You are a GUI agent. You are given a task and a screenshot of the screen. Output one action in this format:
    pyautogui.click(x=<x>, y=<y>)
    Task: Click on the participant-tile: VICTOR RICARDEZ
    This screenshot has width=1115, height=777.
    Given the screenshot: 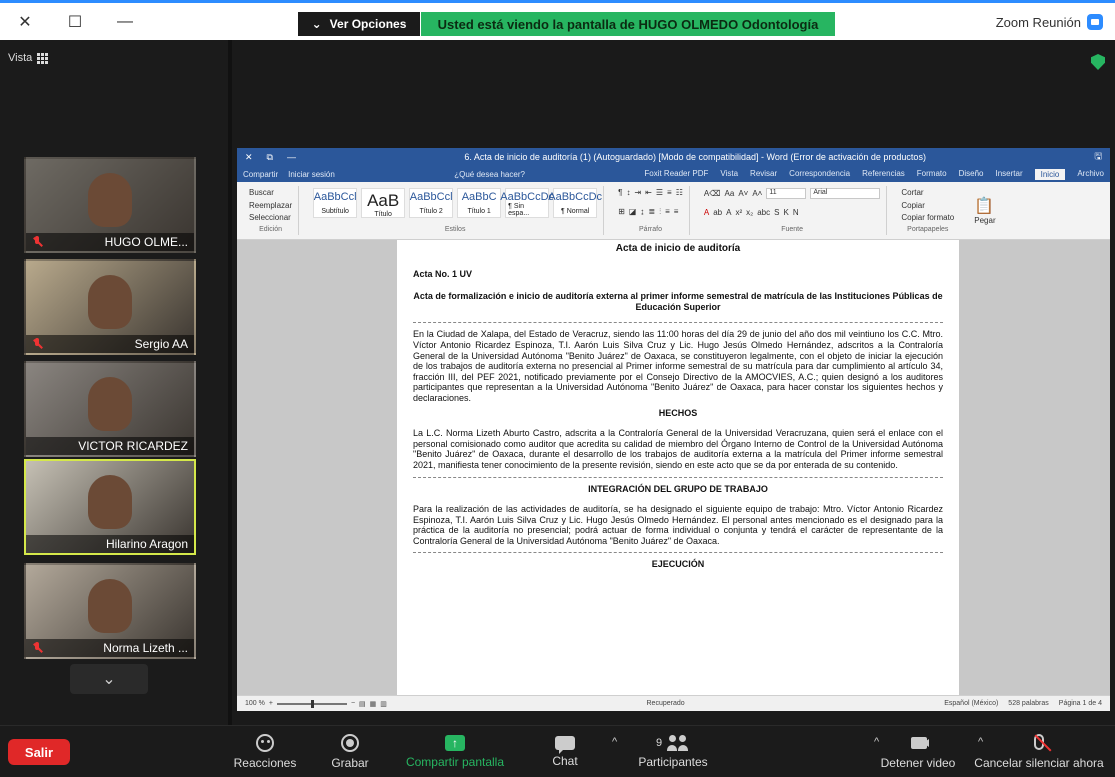 What is the action you would take?
    pyautogui.click(x=110, y=409)
    